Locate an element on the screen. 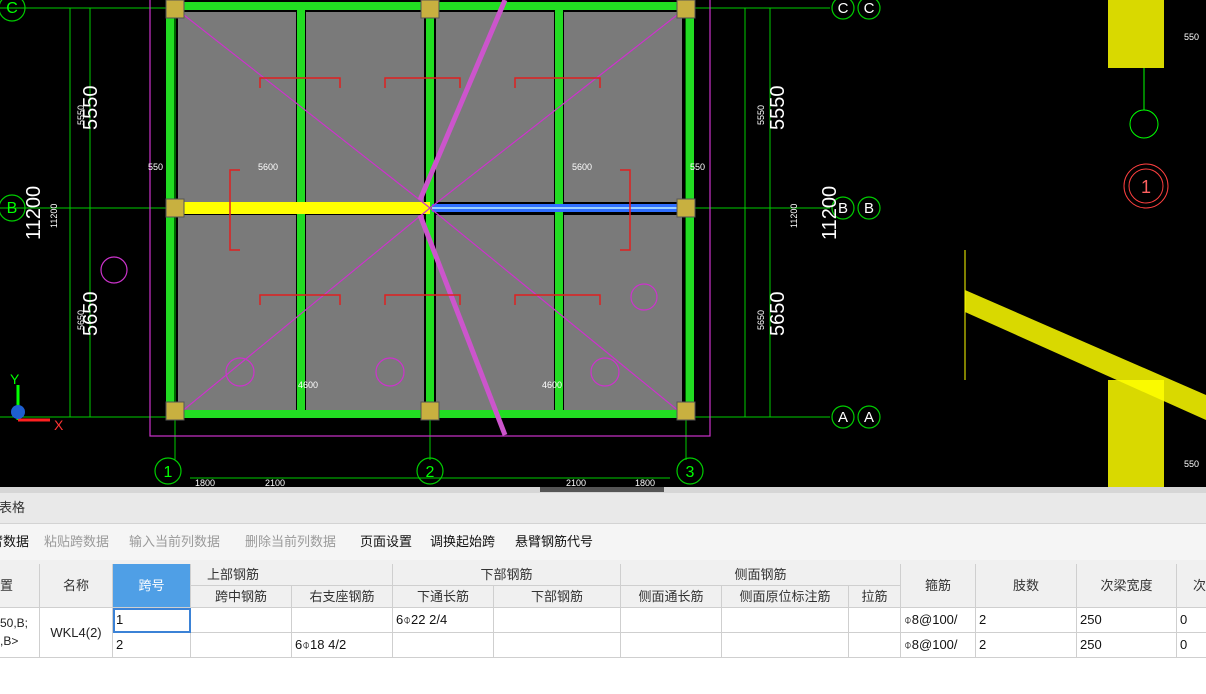 This screenshot has height=694, width=1206. col-header-extra: 次 is located at coordinates (1191, 586).